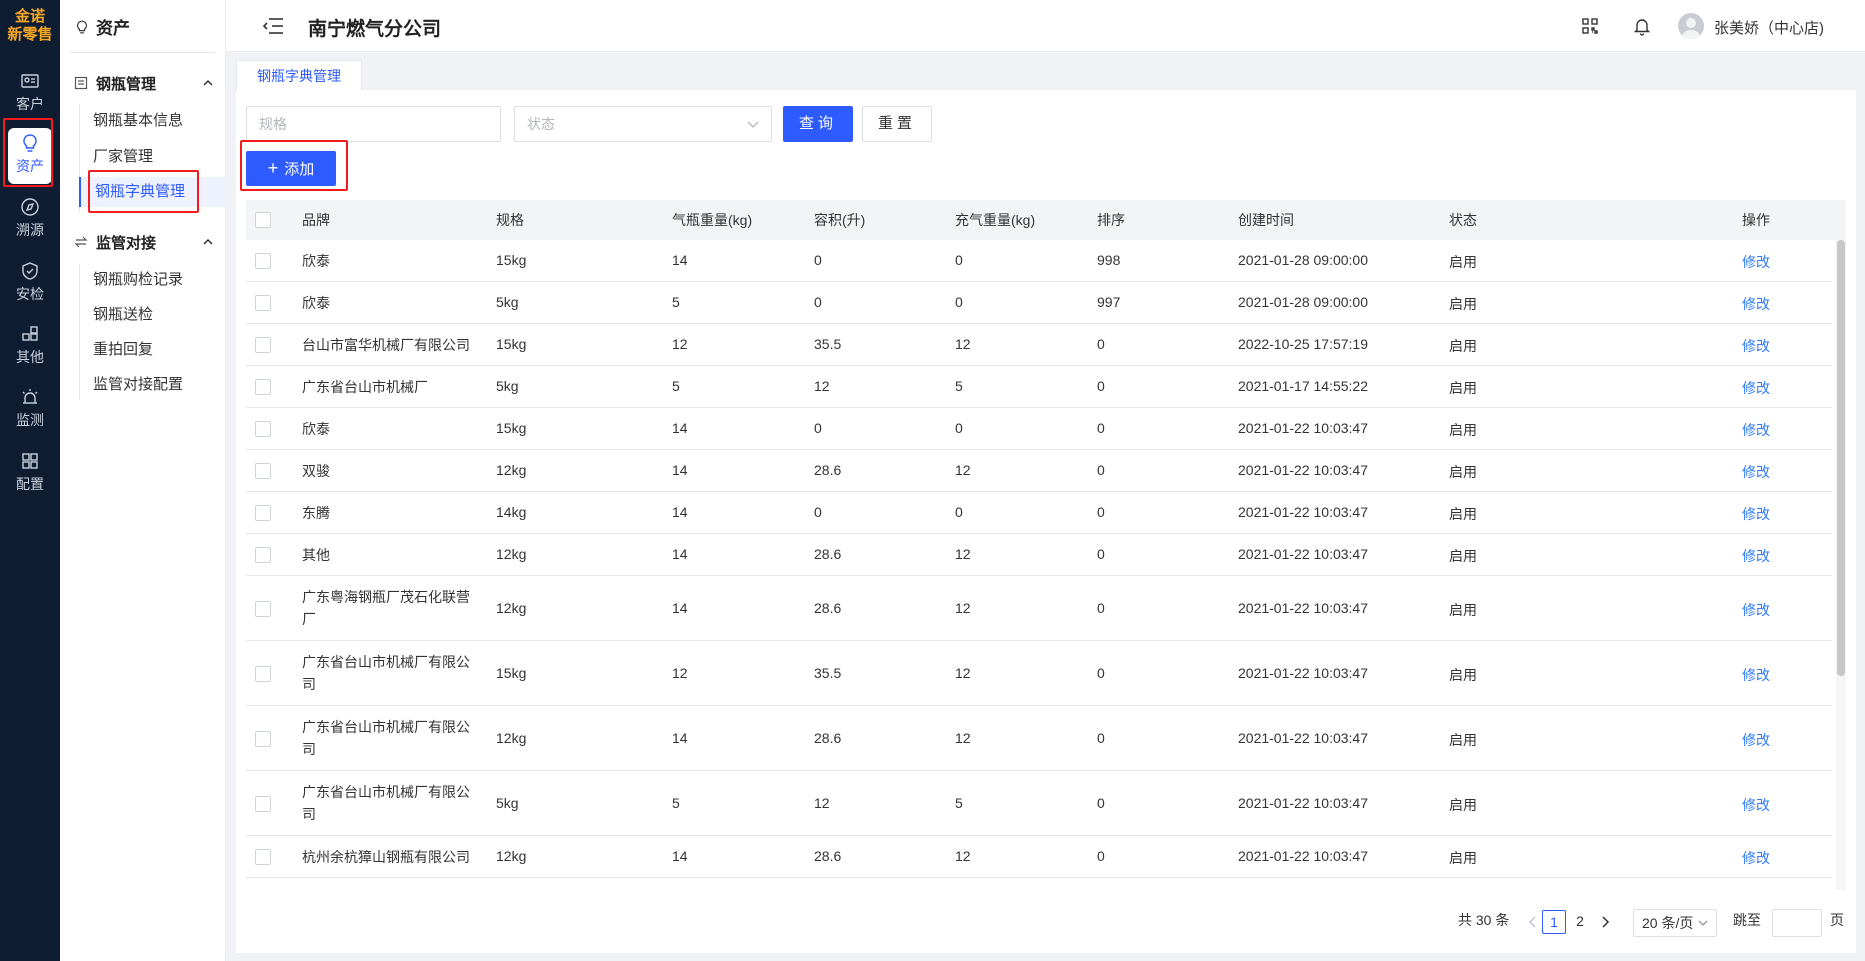 Image resolution: width=1865 pixels, height=961 pixels. Describe the element at coordinates (1554, 922) in the screenshot. I see `page-button-1: 1` at that location.